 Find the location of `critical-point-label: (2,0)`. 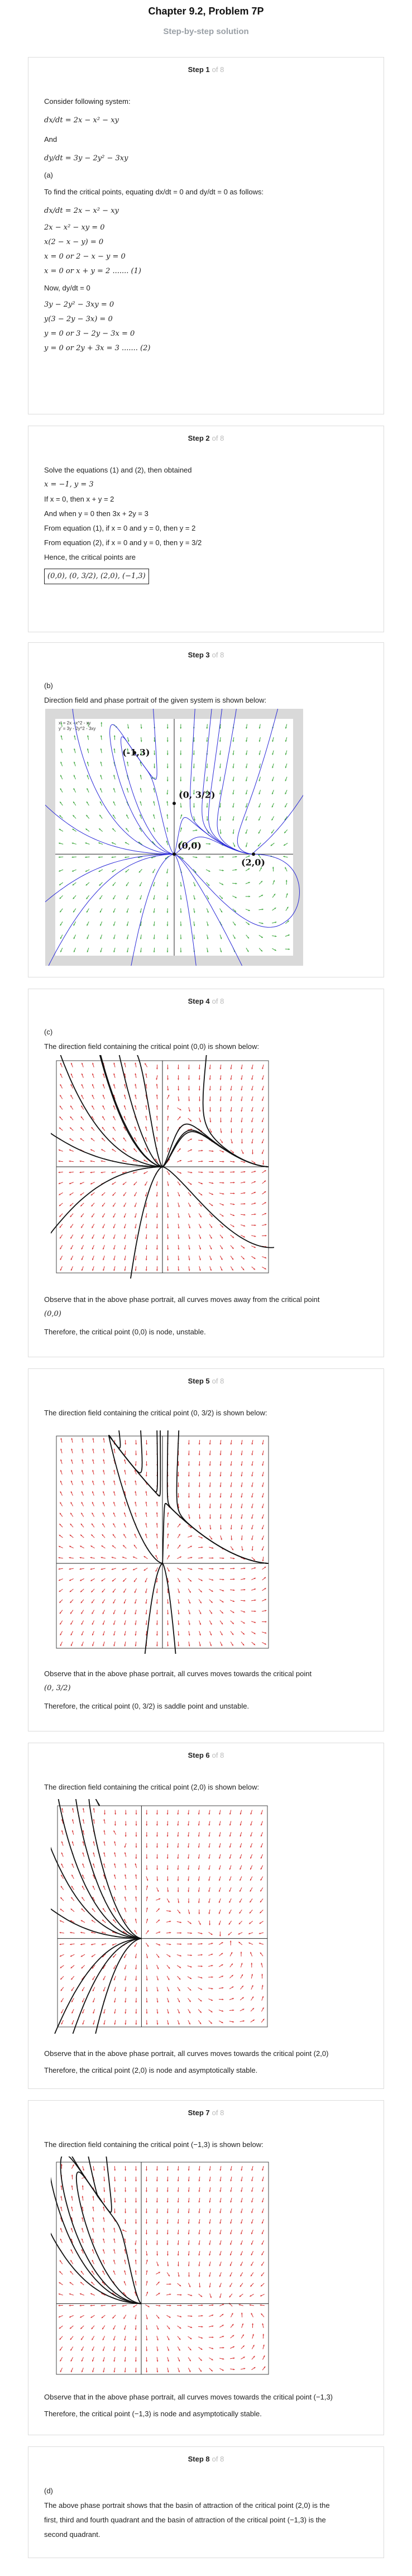

critical-point-label: (2,0) is located at coordinates (253, 862).